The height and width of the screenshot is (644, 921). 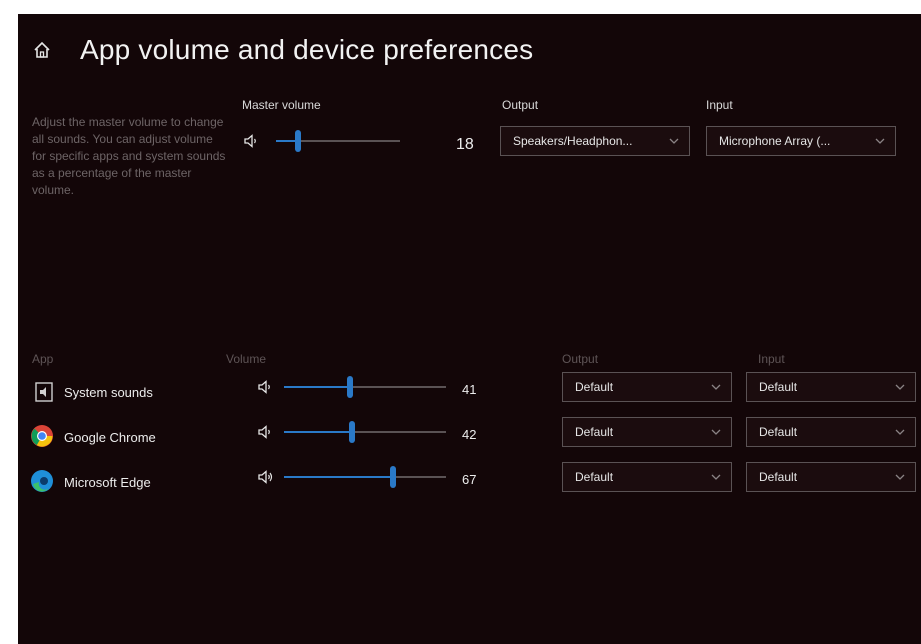 I want to click on page-title: App volume and device preferences, so click(x=307, y=49).